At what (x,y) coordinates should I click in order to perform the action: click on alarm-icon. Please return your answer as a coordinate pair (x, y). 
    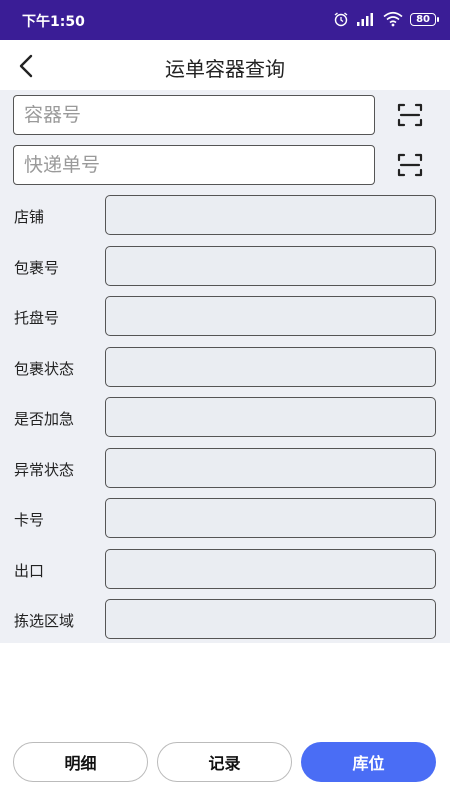
    Looking at the image, I should click on (341, 19).